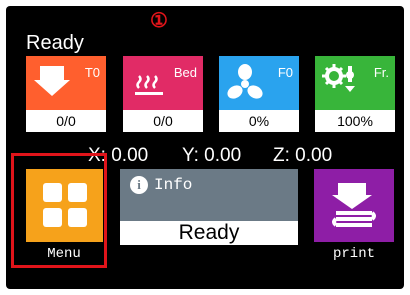  Describe the element at coordinates (245, 81) in the screenshot. I see `fan-icon` at that location.